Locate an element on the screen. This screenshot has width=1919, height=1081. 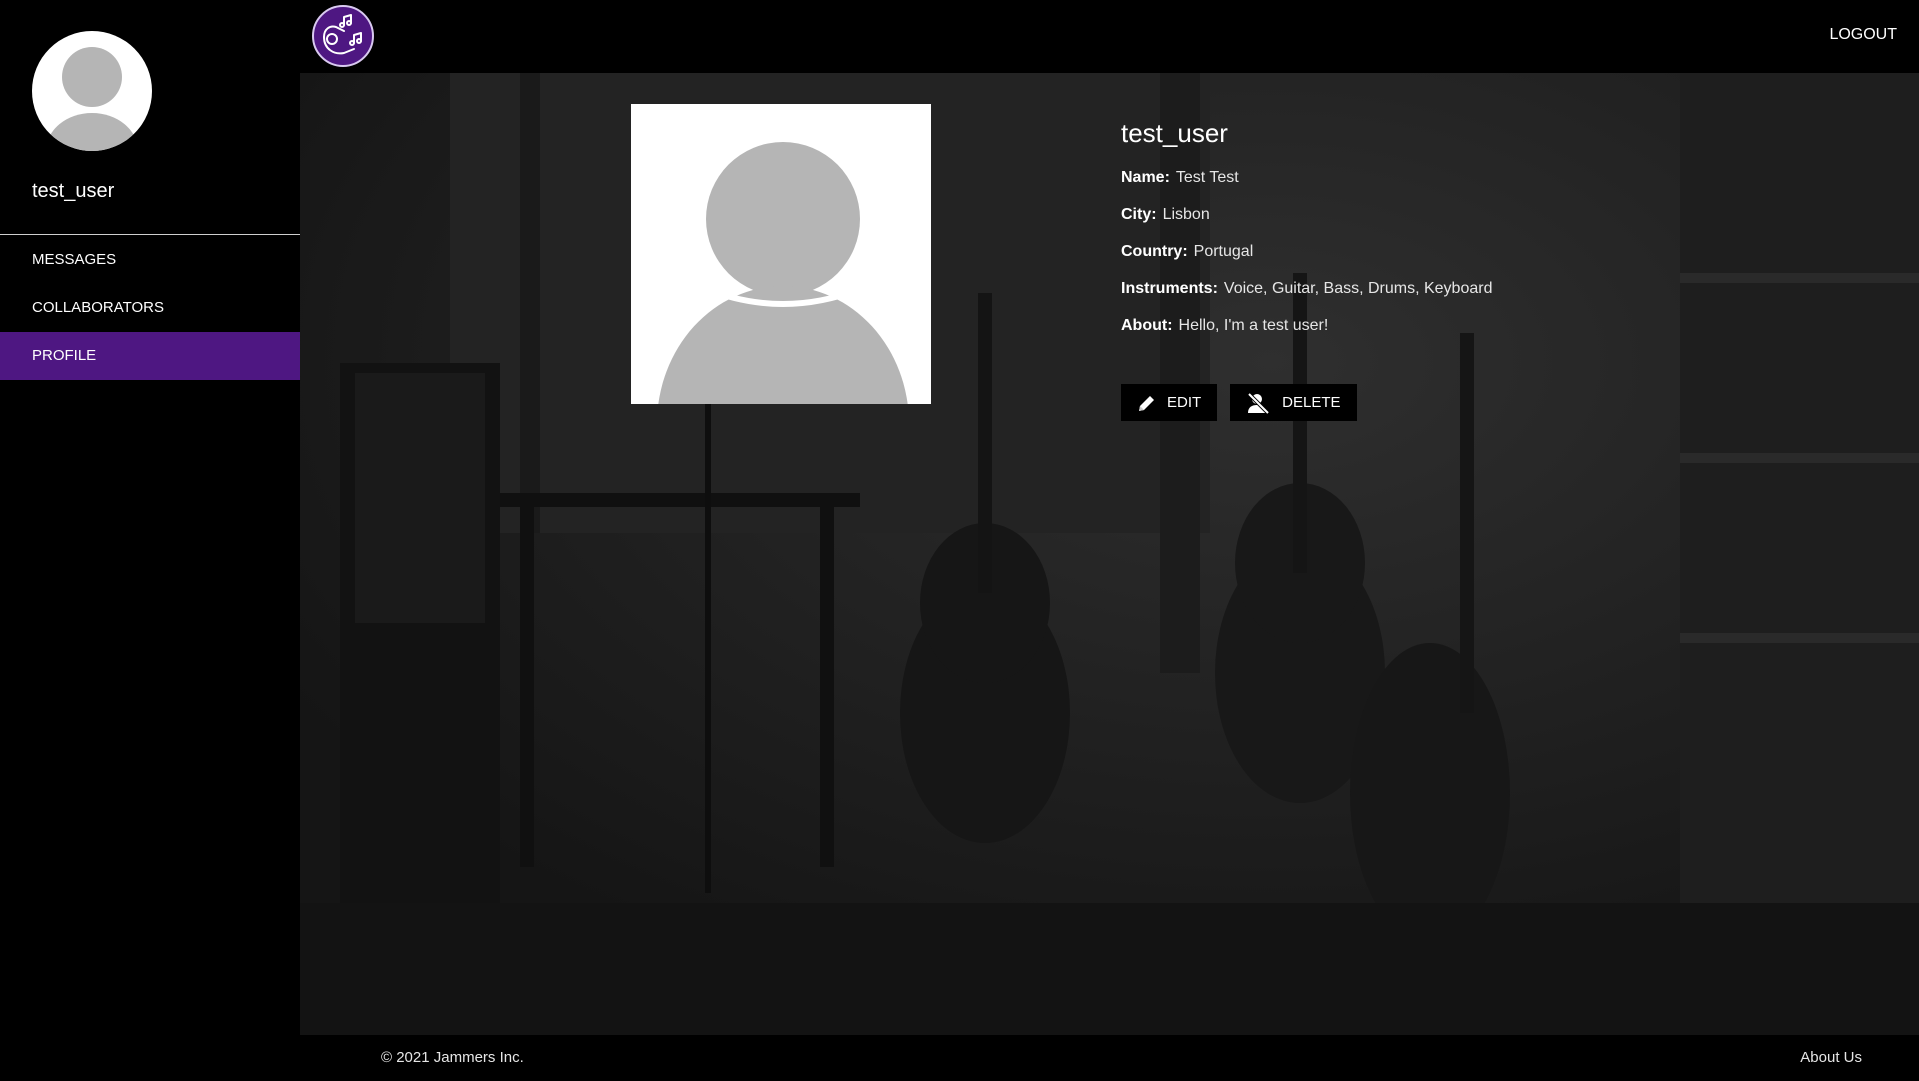
remove-user-icon is located at coordinates (1258, 403).